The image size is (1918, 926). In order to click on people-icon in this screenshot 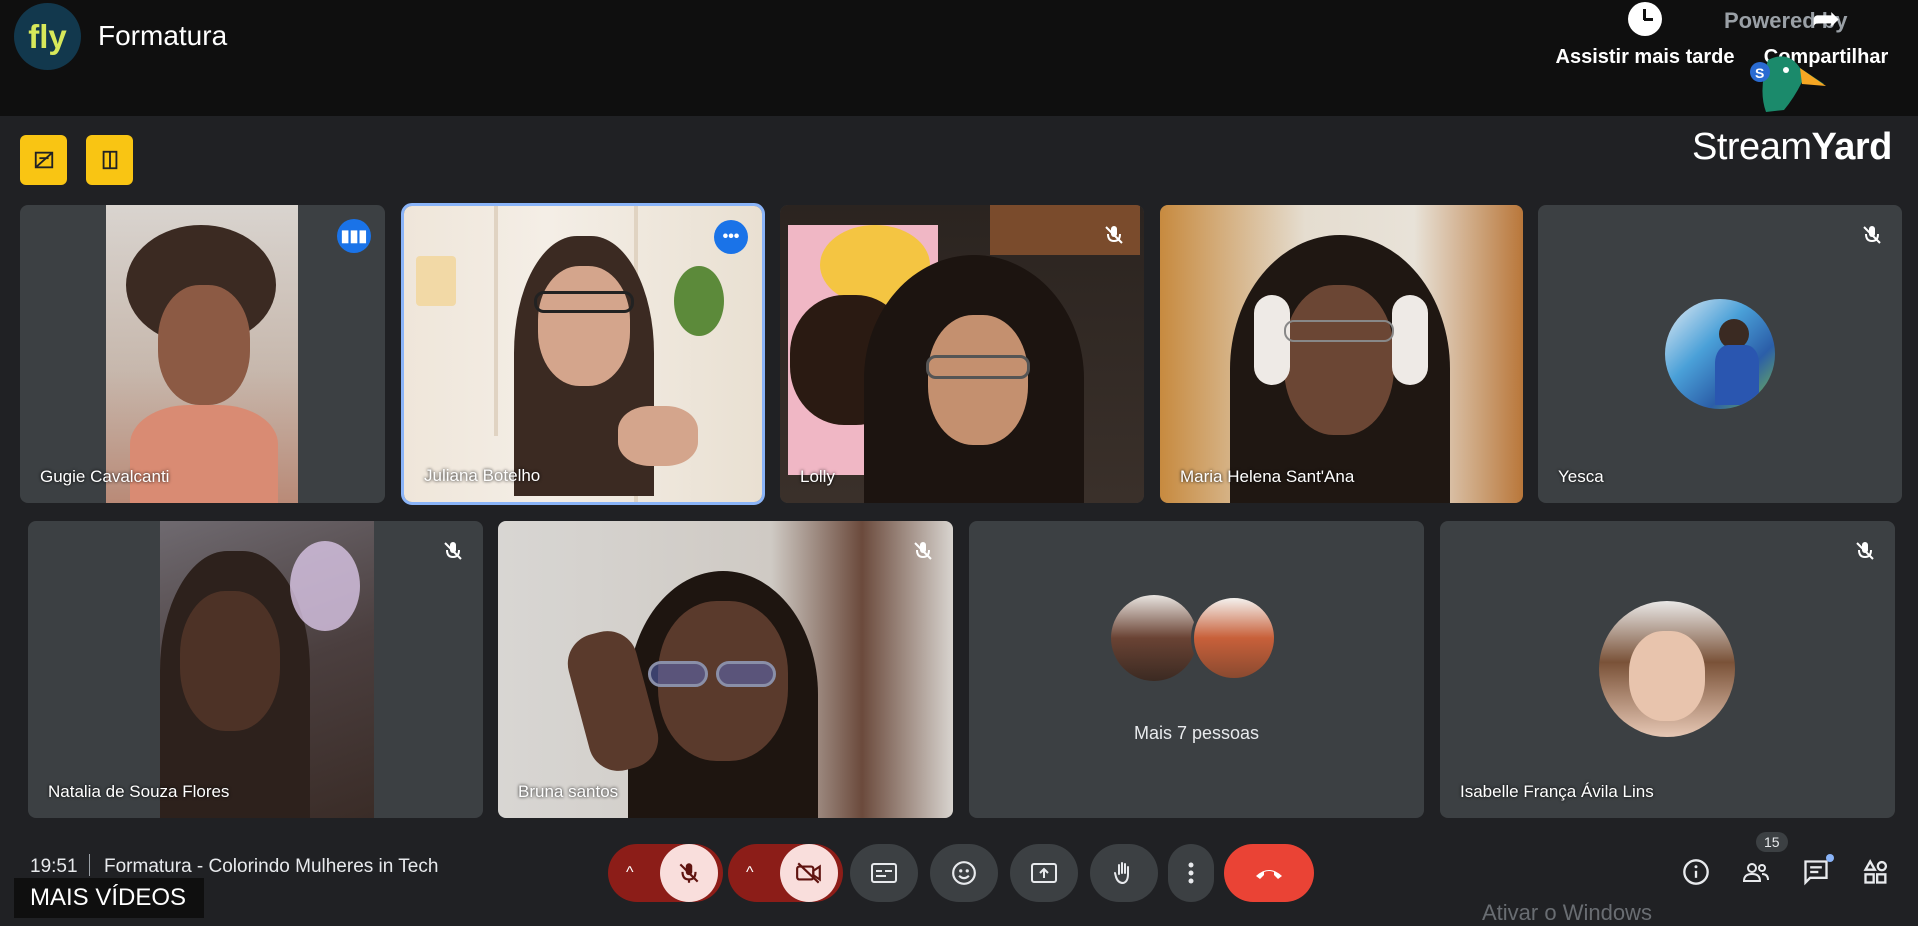, I will do `click(1755, 872)`.